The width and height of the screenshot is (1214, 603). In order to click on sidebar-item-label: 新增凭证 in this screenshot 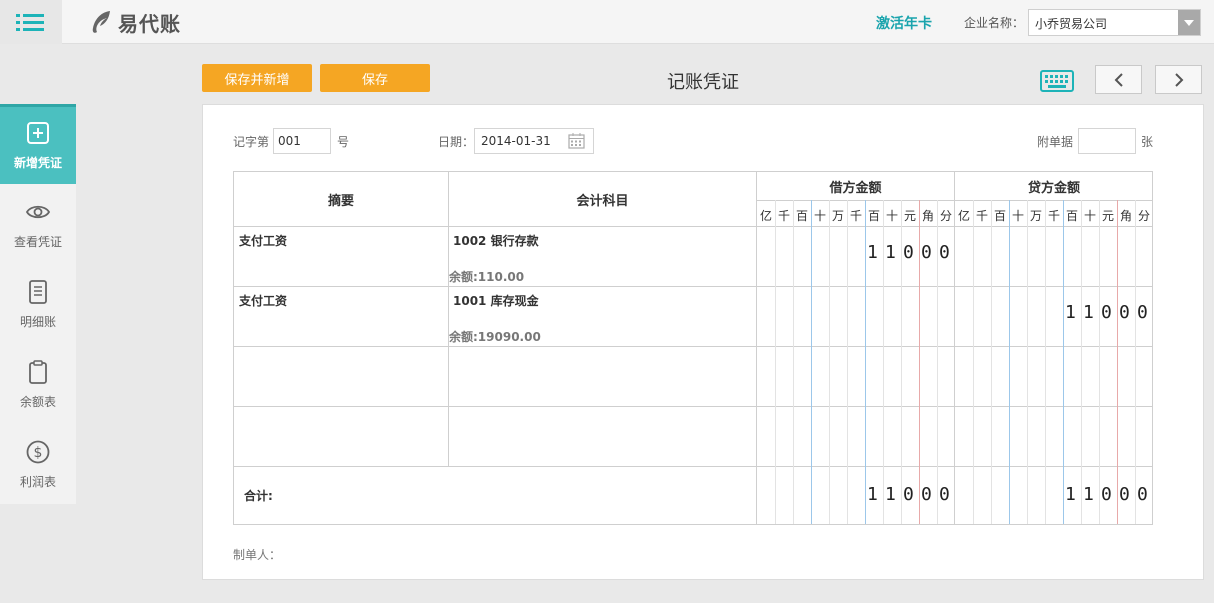, I will do `click(37, 163)`.